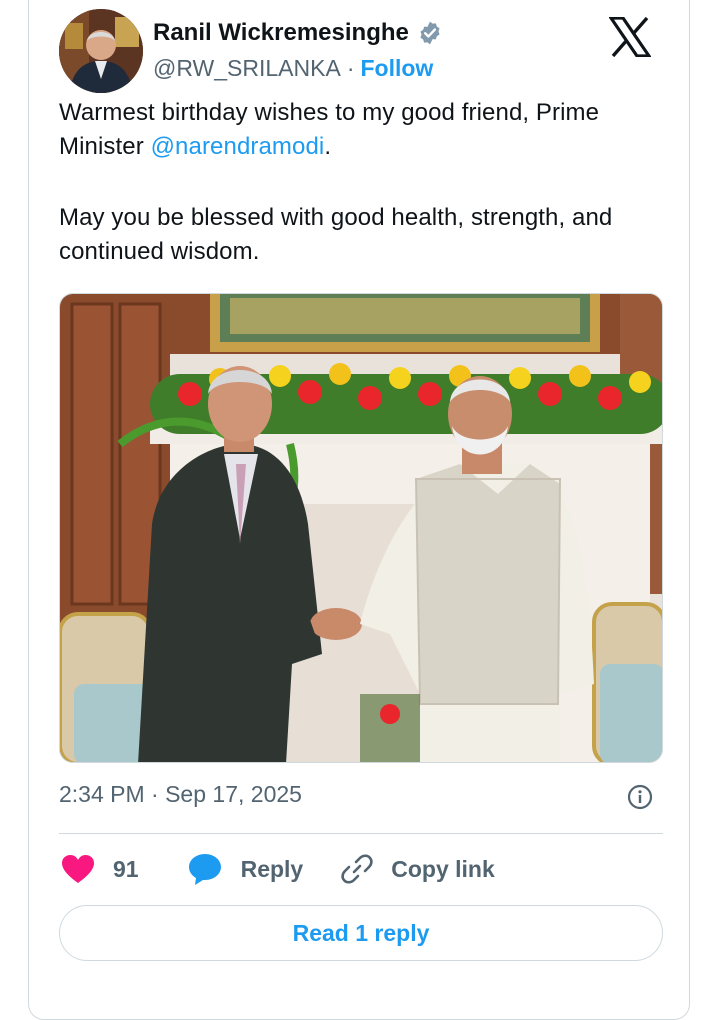 The height and width of the screenshot is (1020, 720). Describe the element at coordinates (78, 869) in the screenshot. I see `heart-icon` at that location.